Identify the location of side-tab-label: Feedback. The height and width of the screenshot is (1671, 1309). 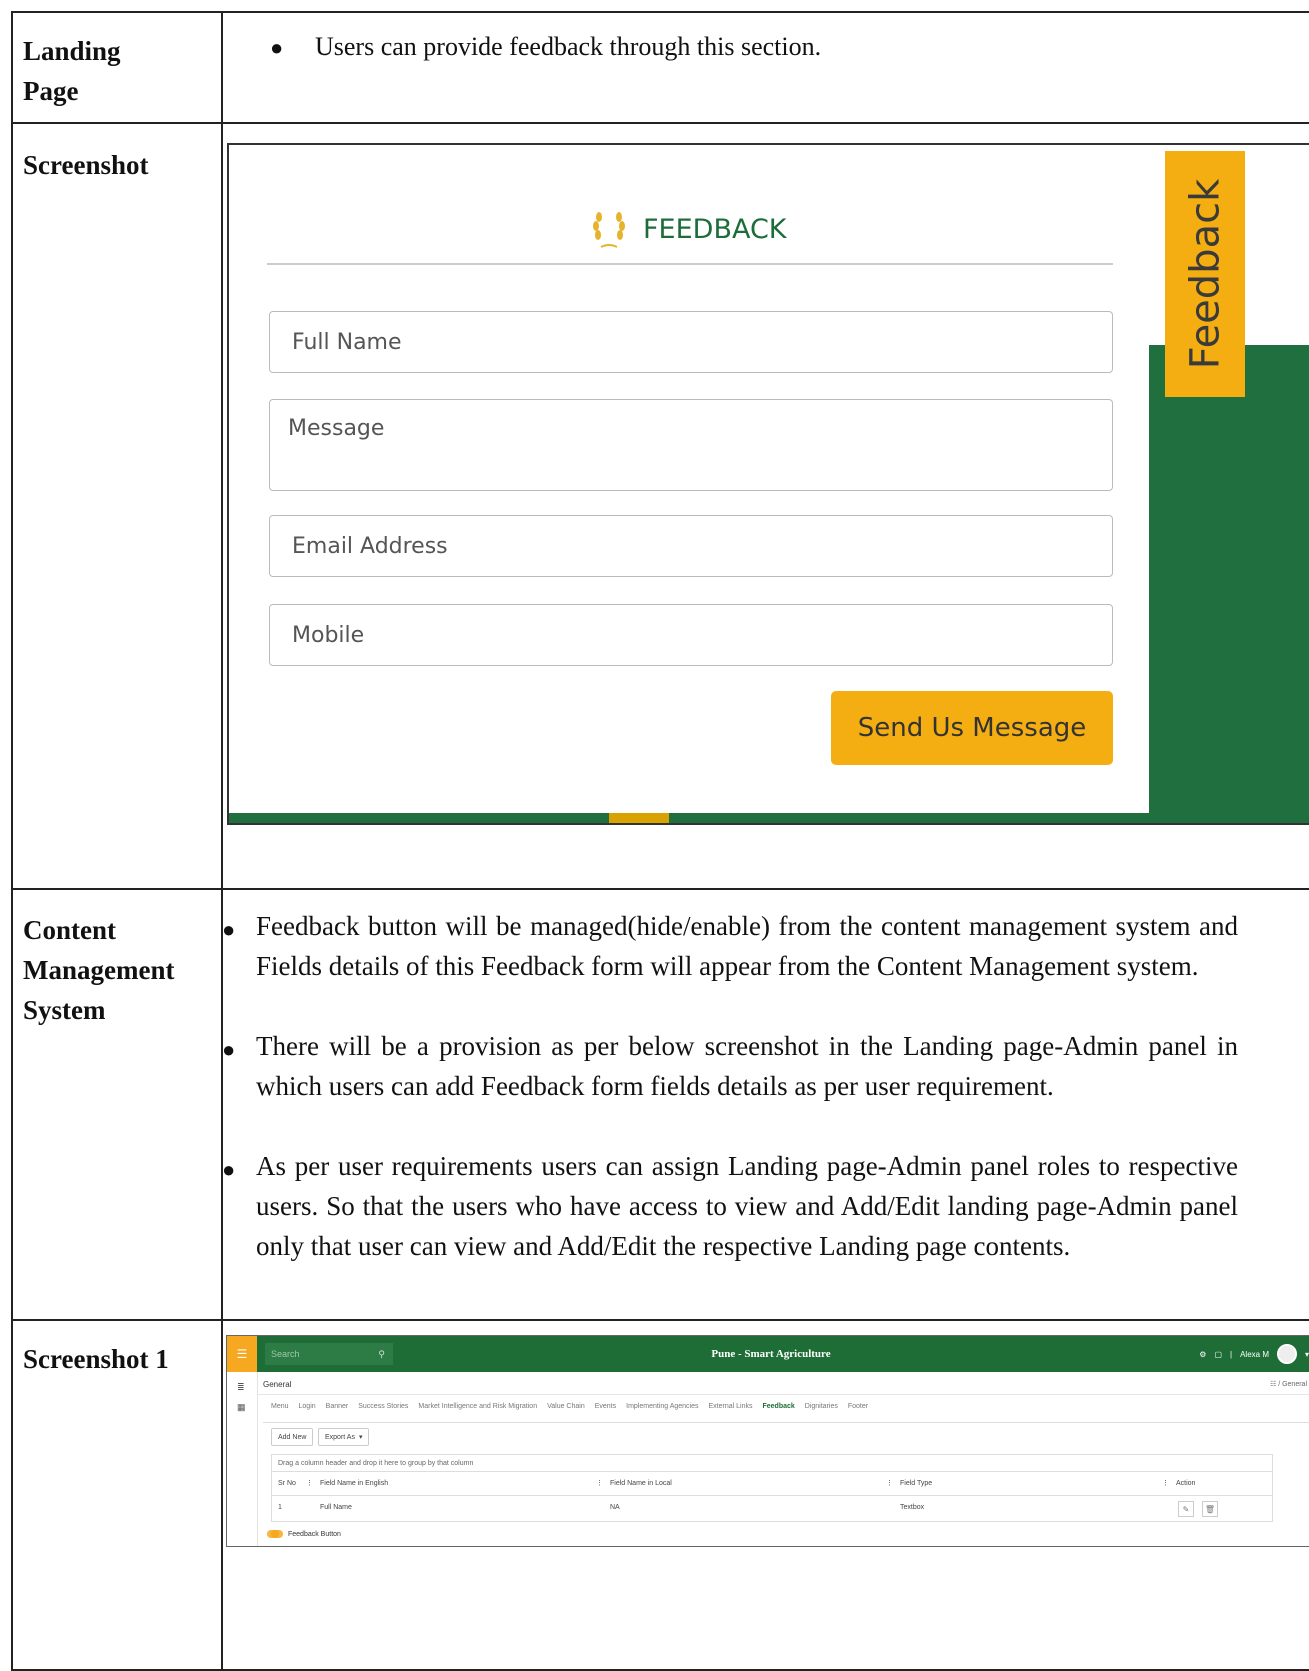
(1205, 274).